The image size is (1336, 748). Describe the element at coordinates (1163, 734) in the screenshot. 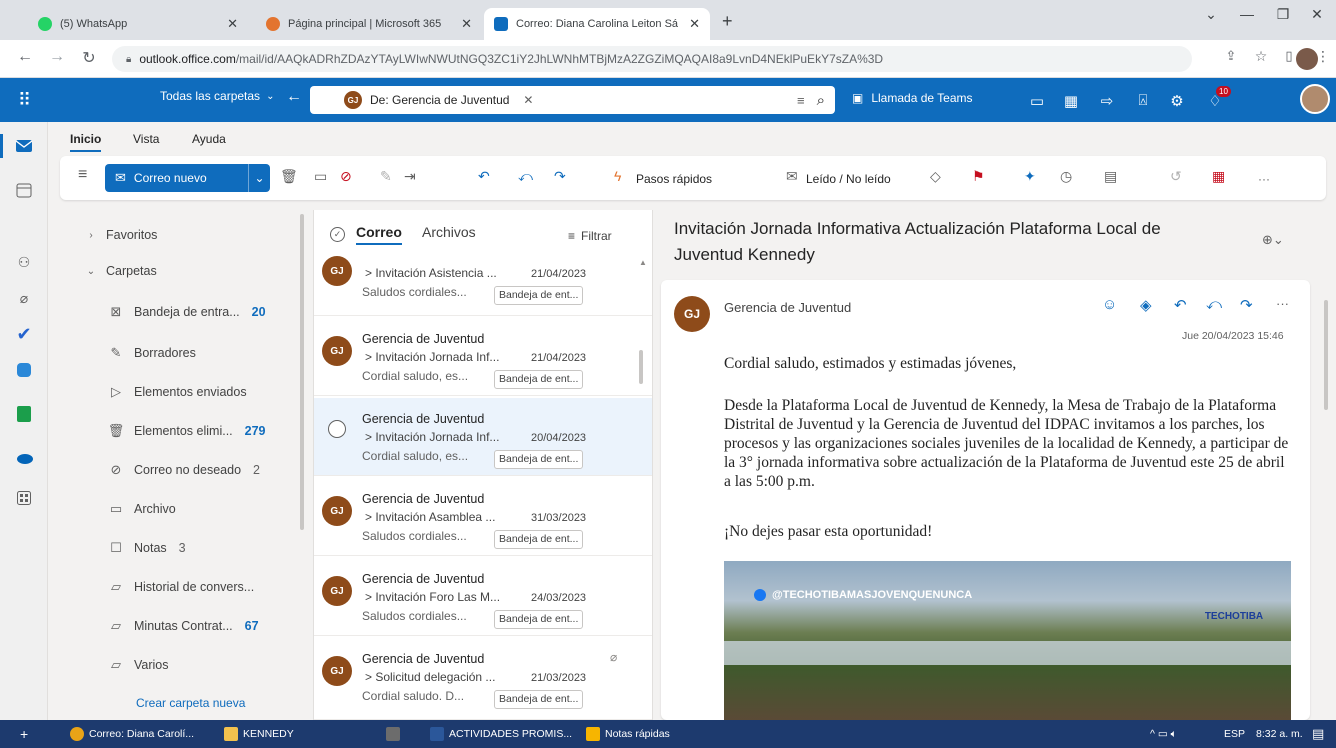

I see `tray-icons: ^ ▭ 🔈︎` at that location.